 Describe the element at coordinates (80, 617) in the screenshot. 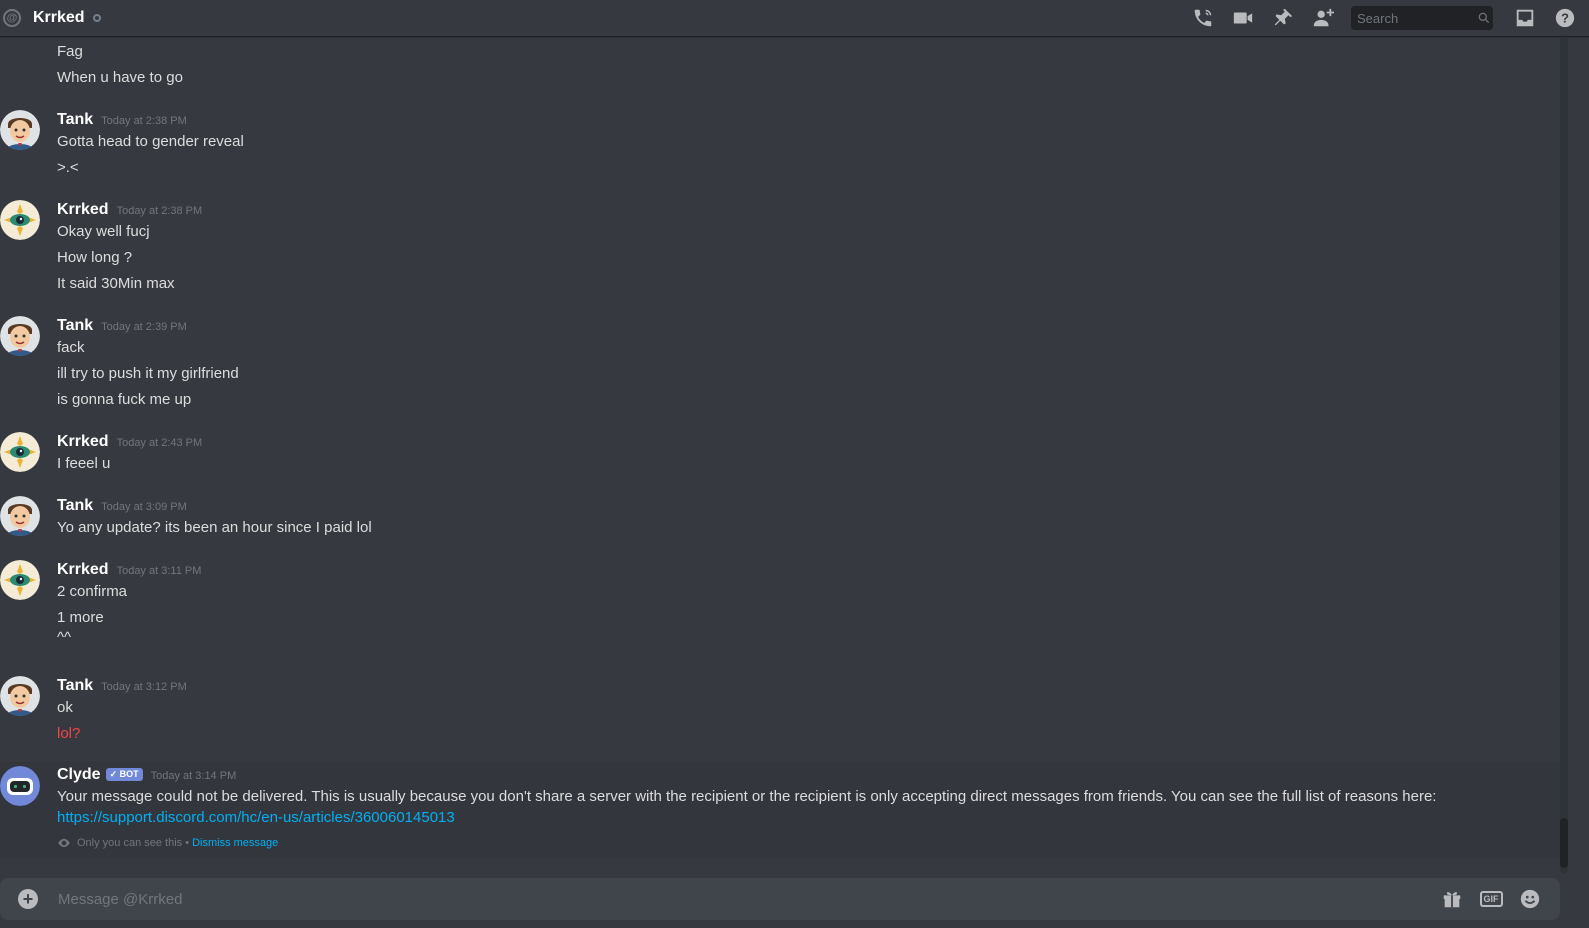

I see `message-line: 1 more` at that location.